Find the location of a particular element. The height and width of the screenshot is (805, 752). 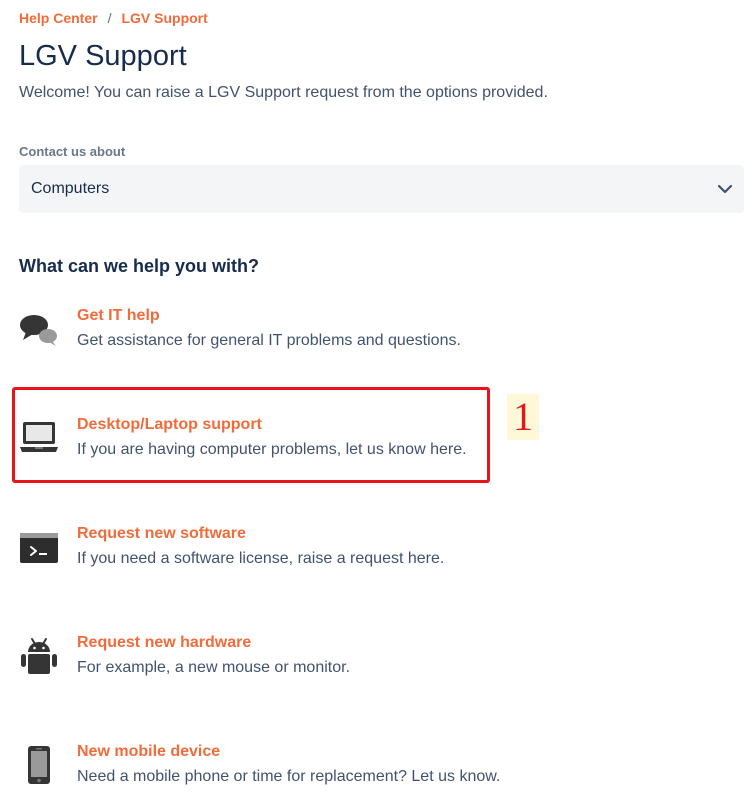

option-title: Request new hardware is located at coordinates (164, 643).